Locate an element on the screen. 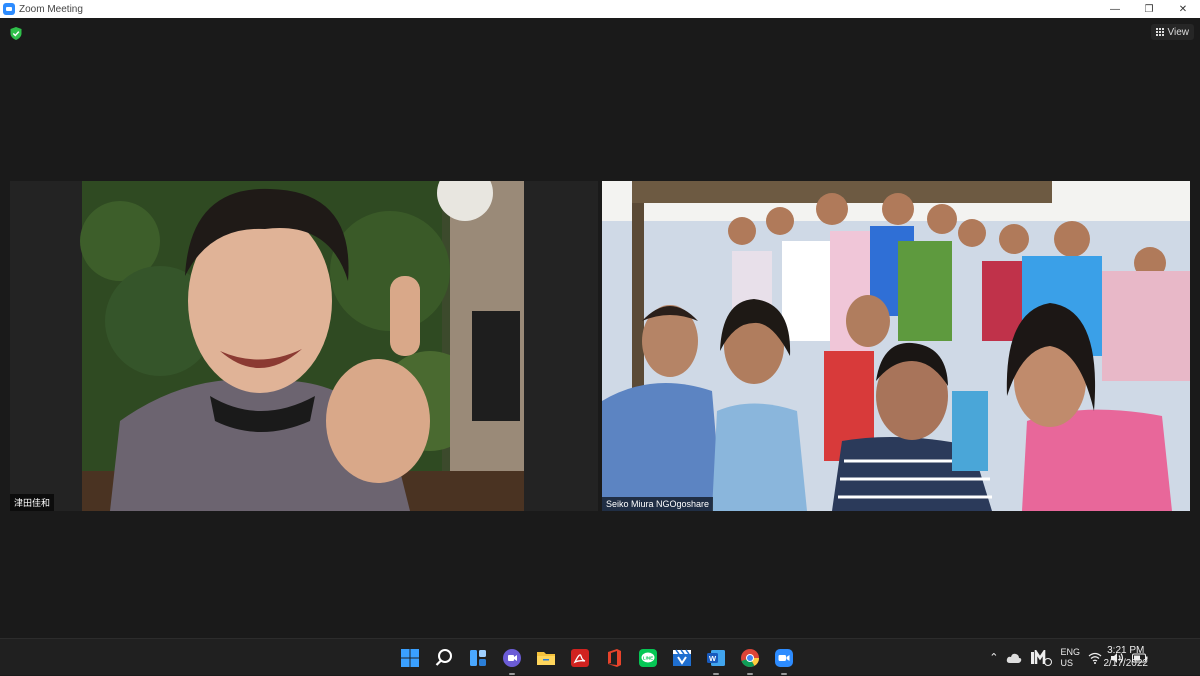 This screenshot has height=676, width=1200. file-explorer-icon is located at coordinates (546, 658).